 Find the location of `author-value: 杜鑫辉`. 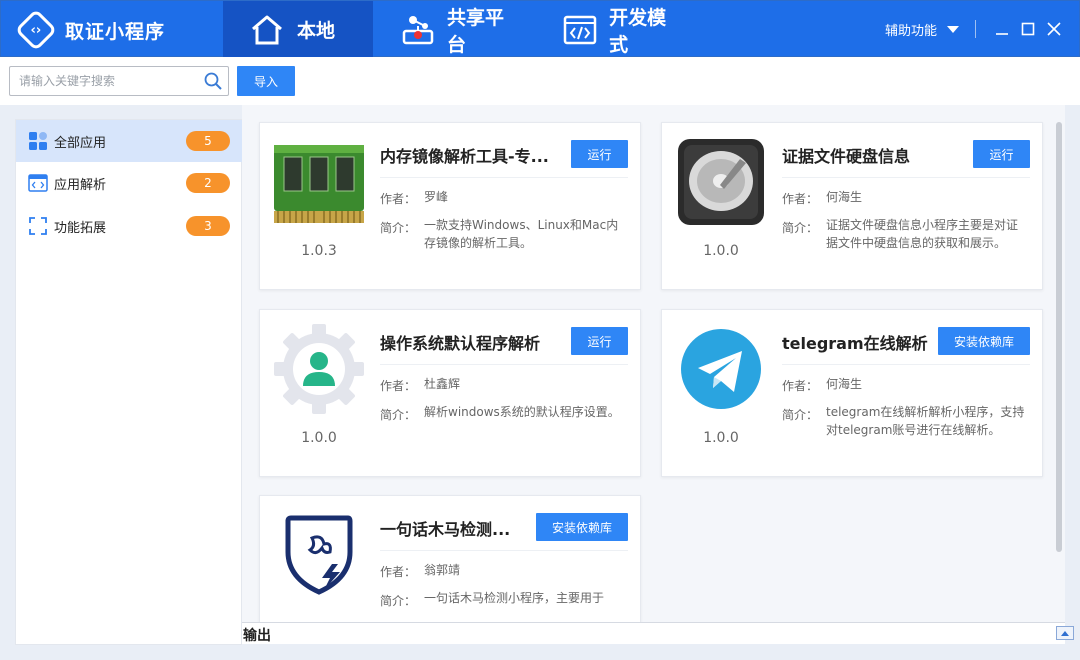

author-value: 杜鑫辉 is located at coordinates (442, 384).